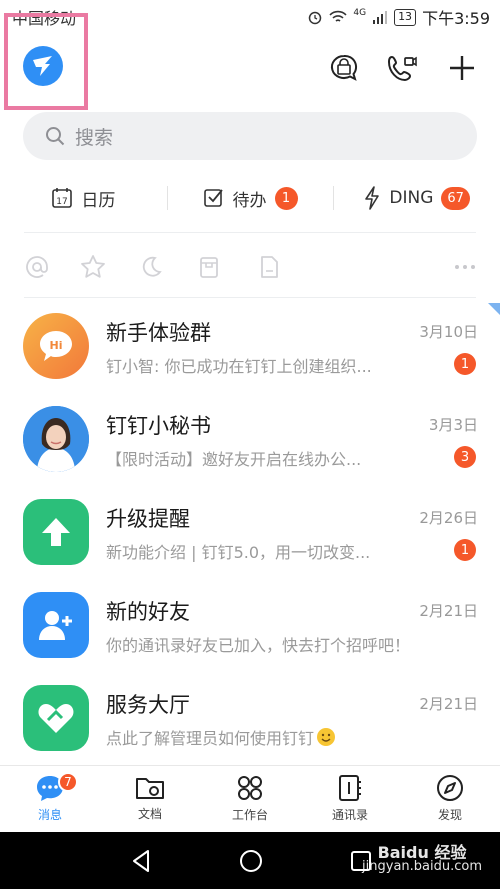  I want to click on star-icon, so click(93, 267).